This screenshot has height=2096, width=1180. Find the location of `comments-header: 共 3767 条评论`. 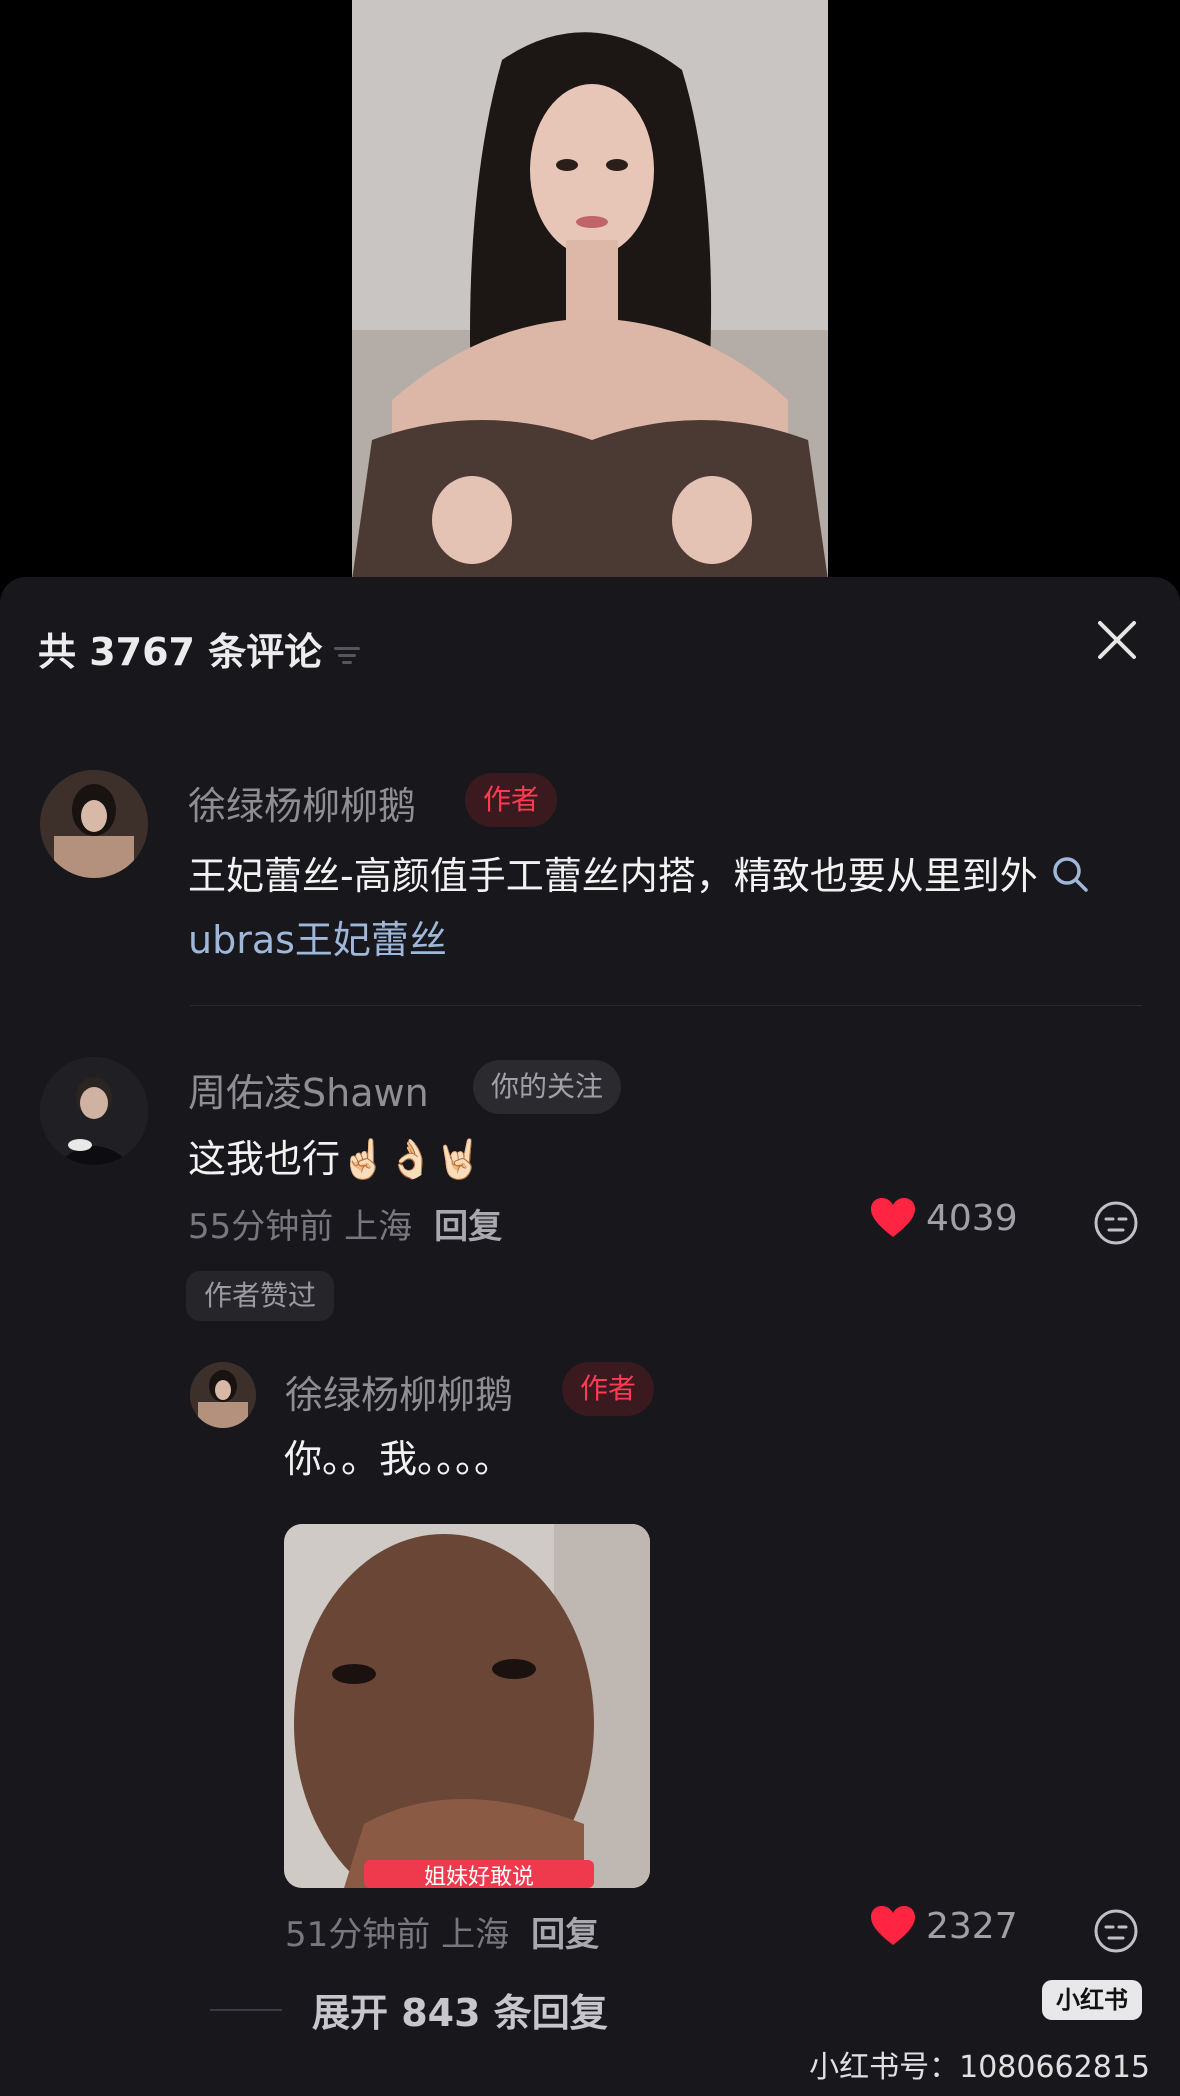

comments-header: 共 3767 条评论 is located at coordinates (201, 648).